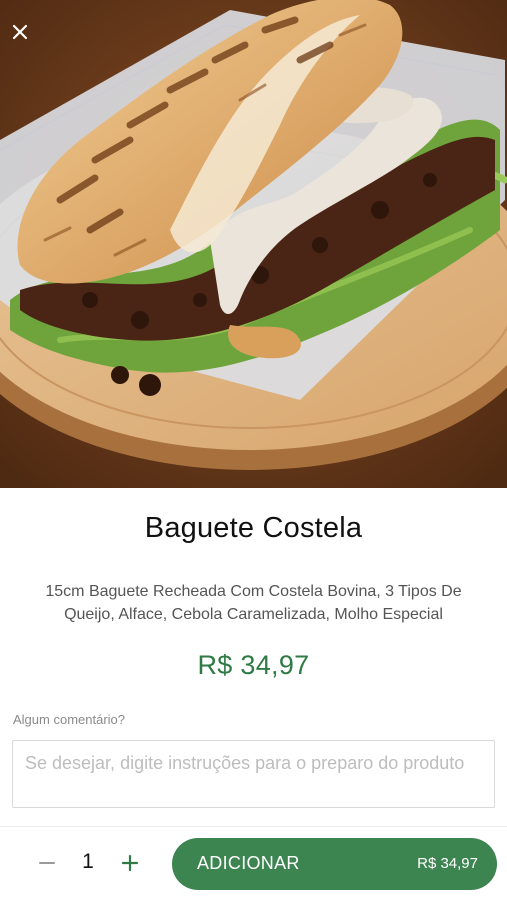  What do you see at coordinates (69, 719) in the screenshot?
I see `comment-label: Algum comentário?` at bounding box center [69, 719].